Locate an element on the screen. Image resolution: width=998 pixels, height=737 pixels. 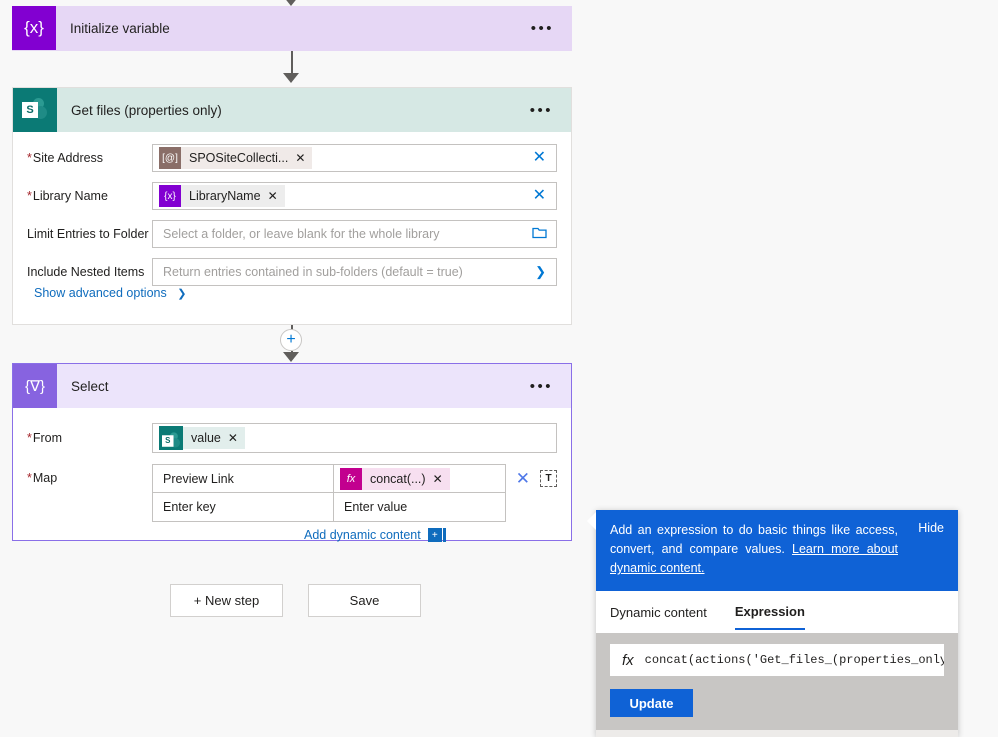
field-label: Include Nested Items is located at coordinates (86, 272).